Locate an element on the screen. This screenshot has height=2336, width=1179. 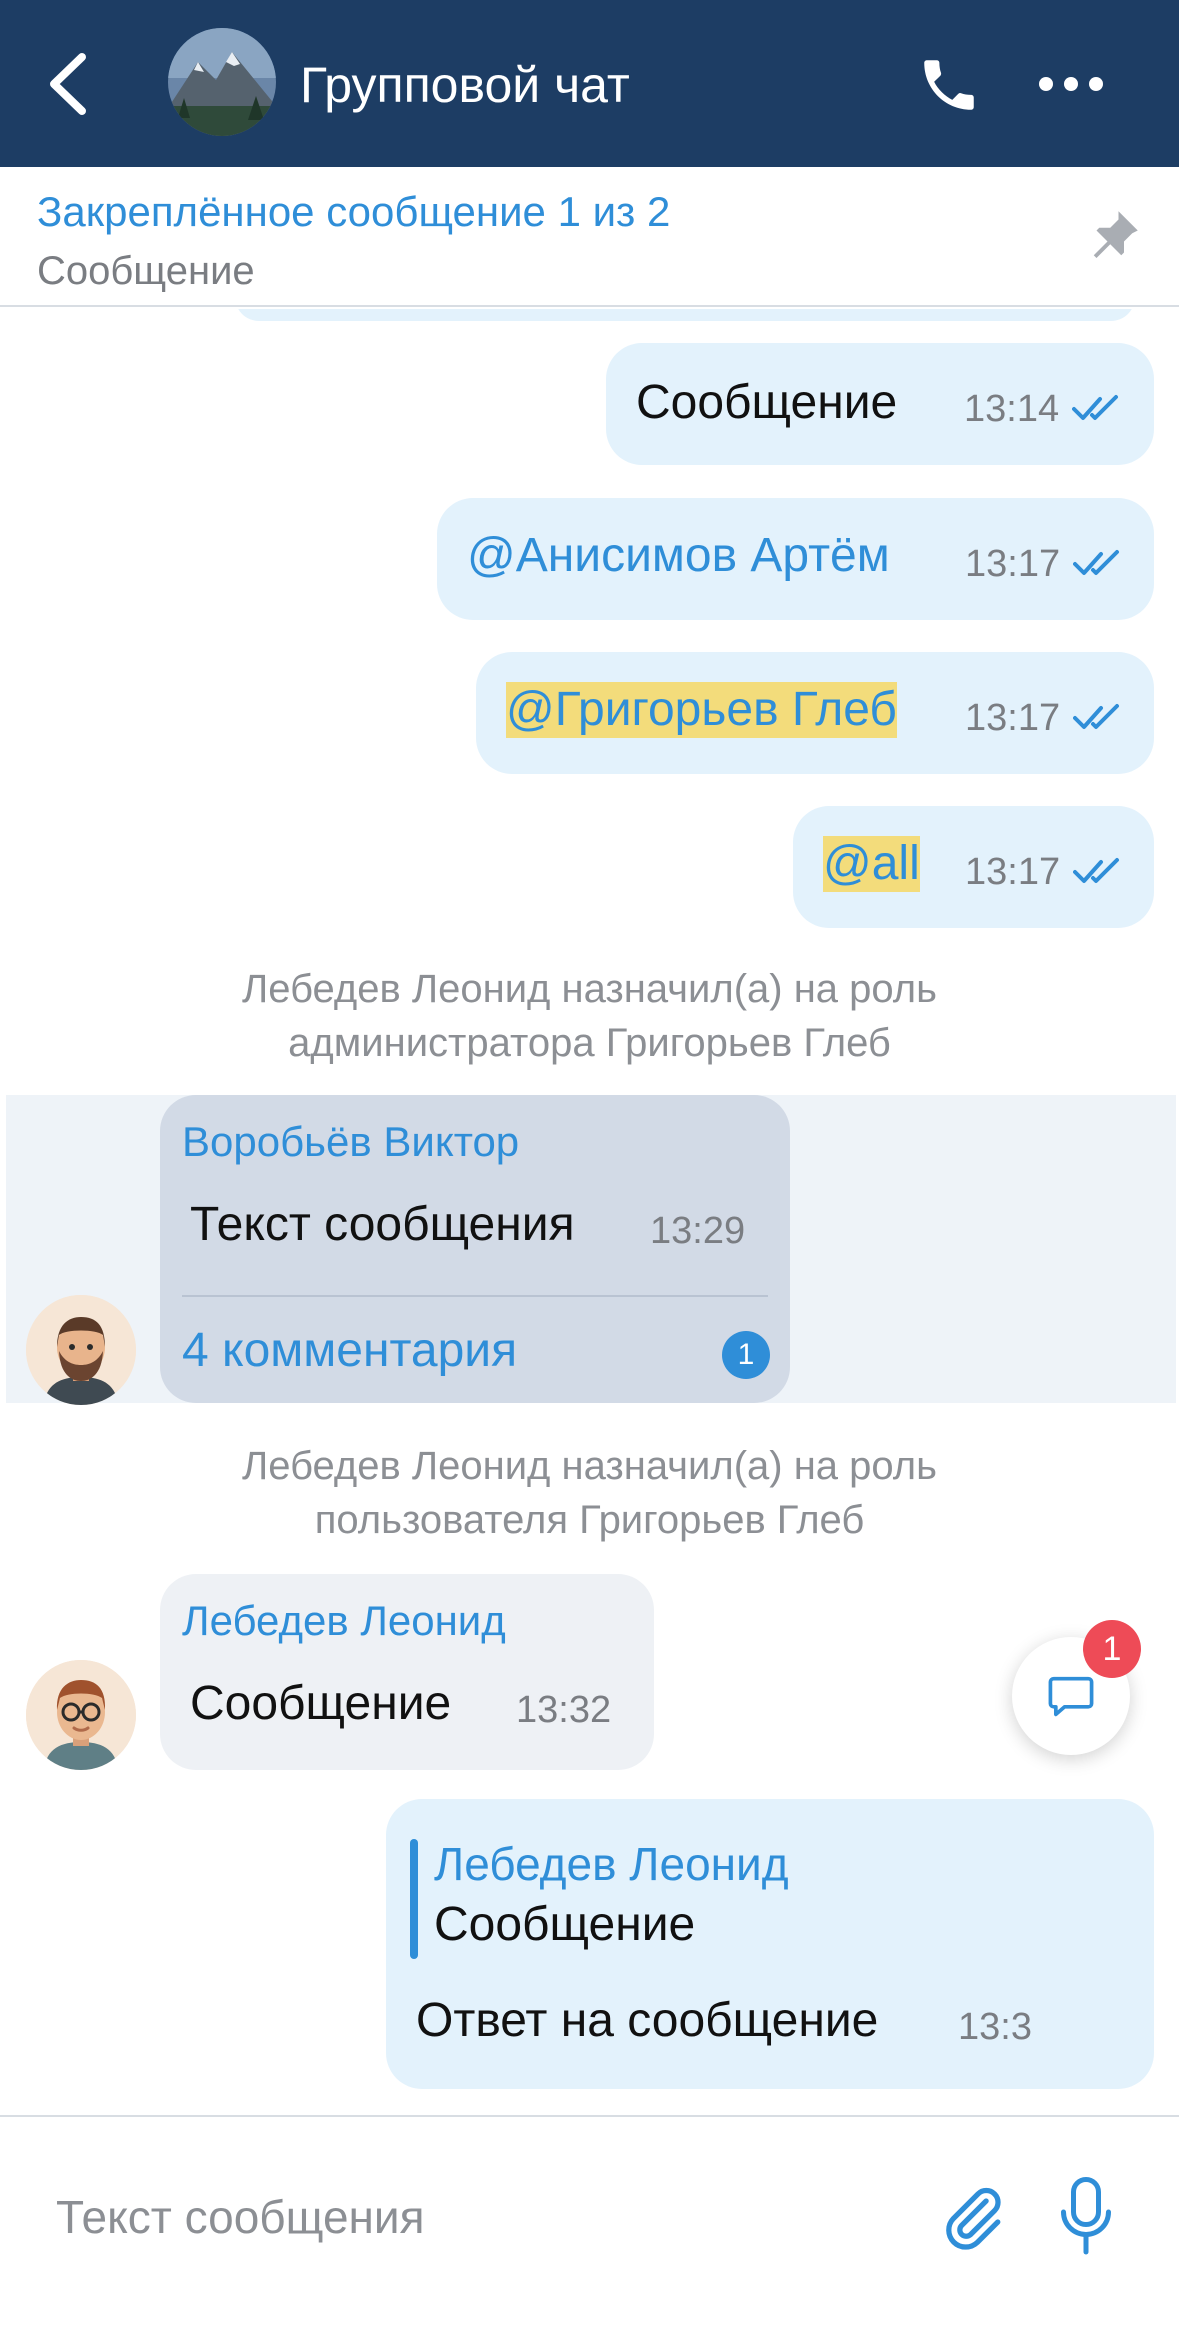
previous-bubble-edge is located at coordinates (685, 315).